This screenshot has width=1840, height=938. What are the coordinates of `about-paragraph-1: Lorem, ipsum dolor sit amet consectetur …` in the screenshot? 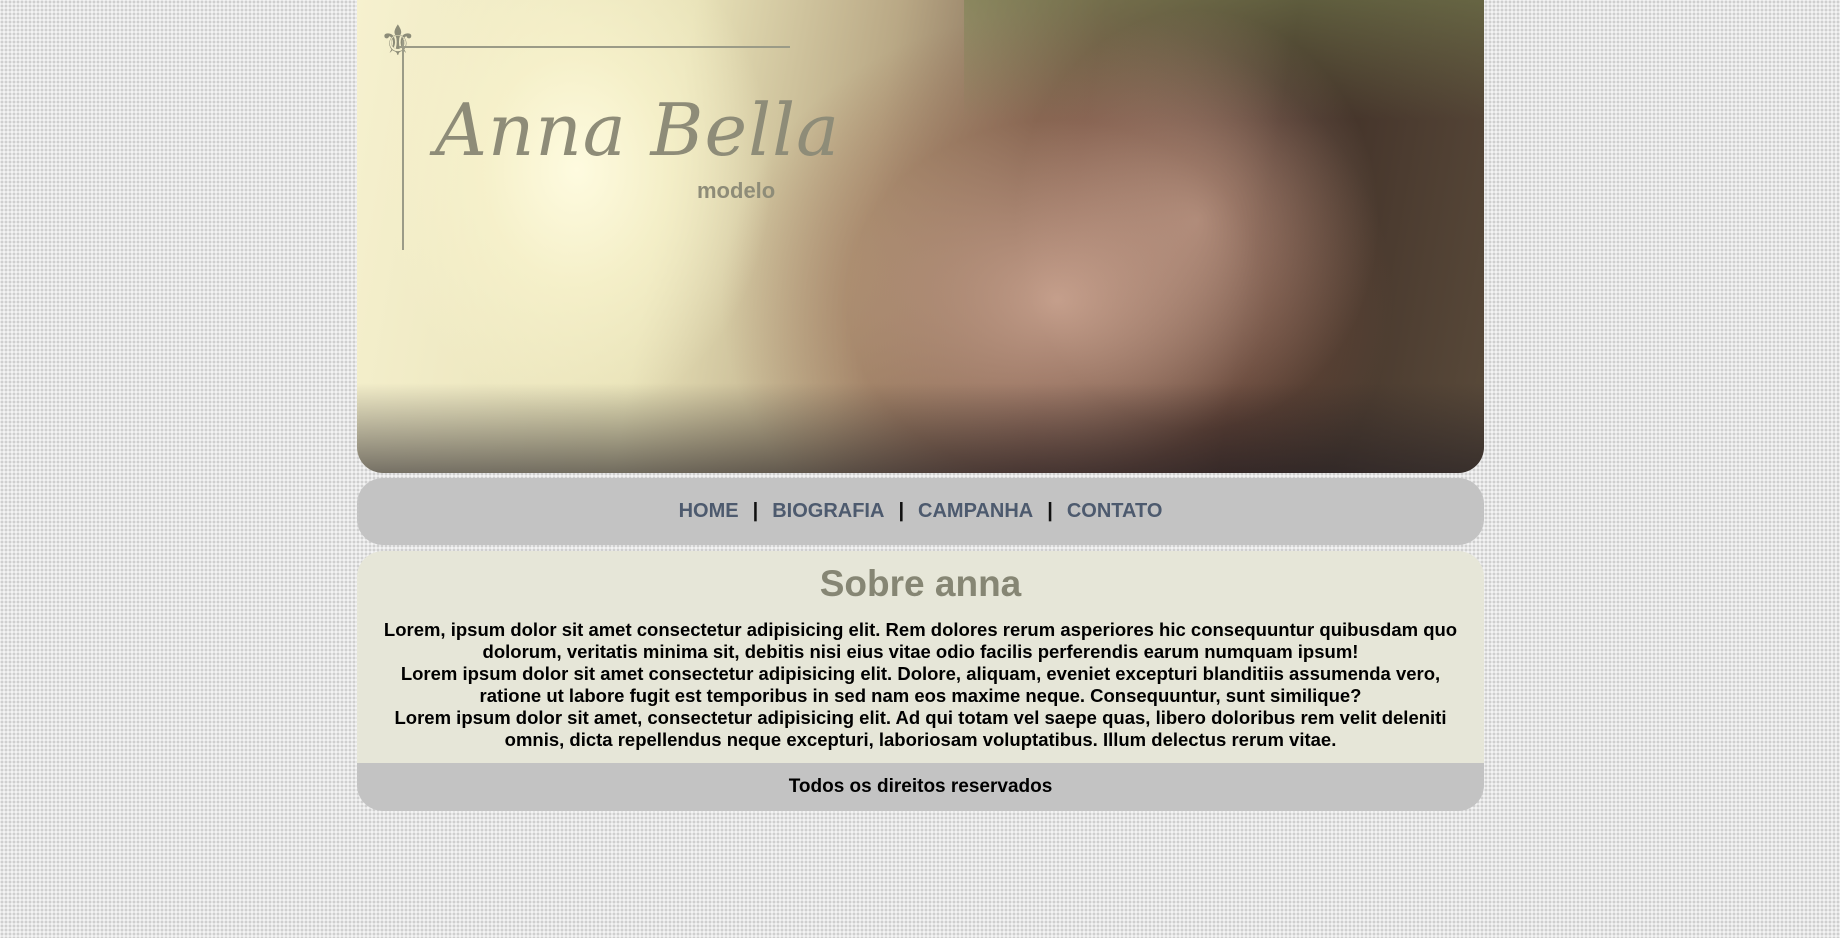 It's located at (920, 640).